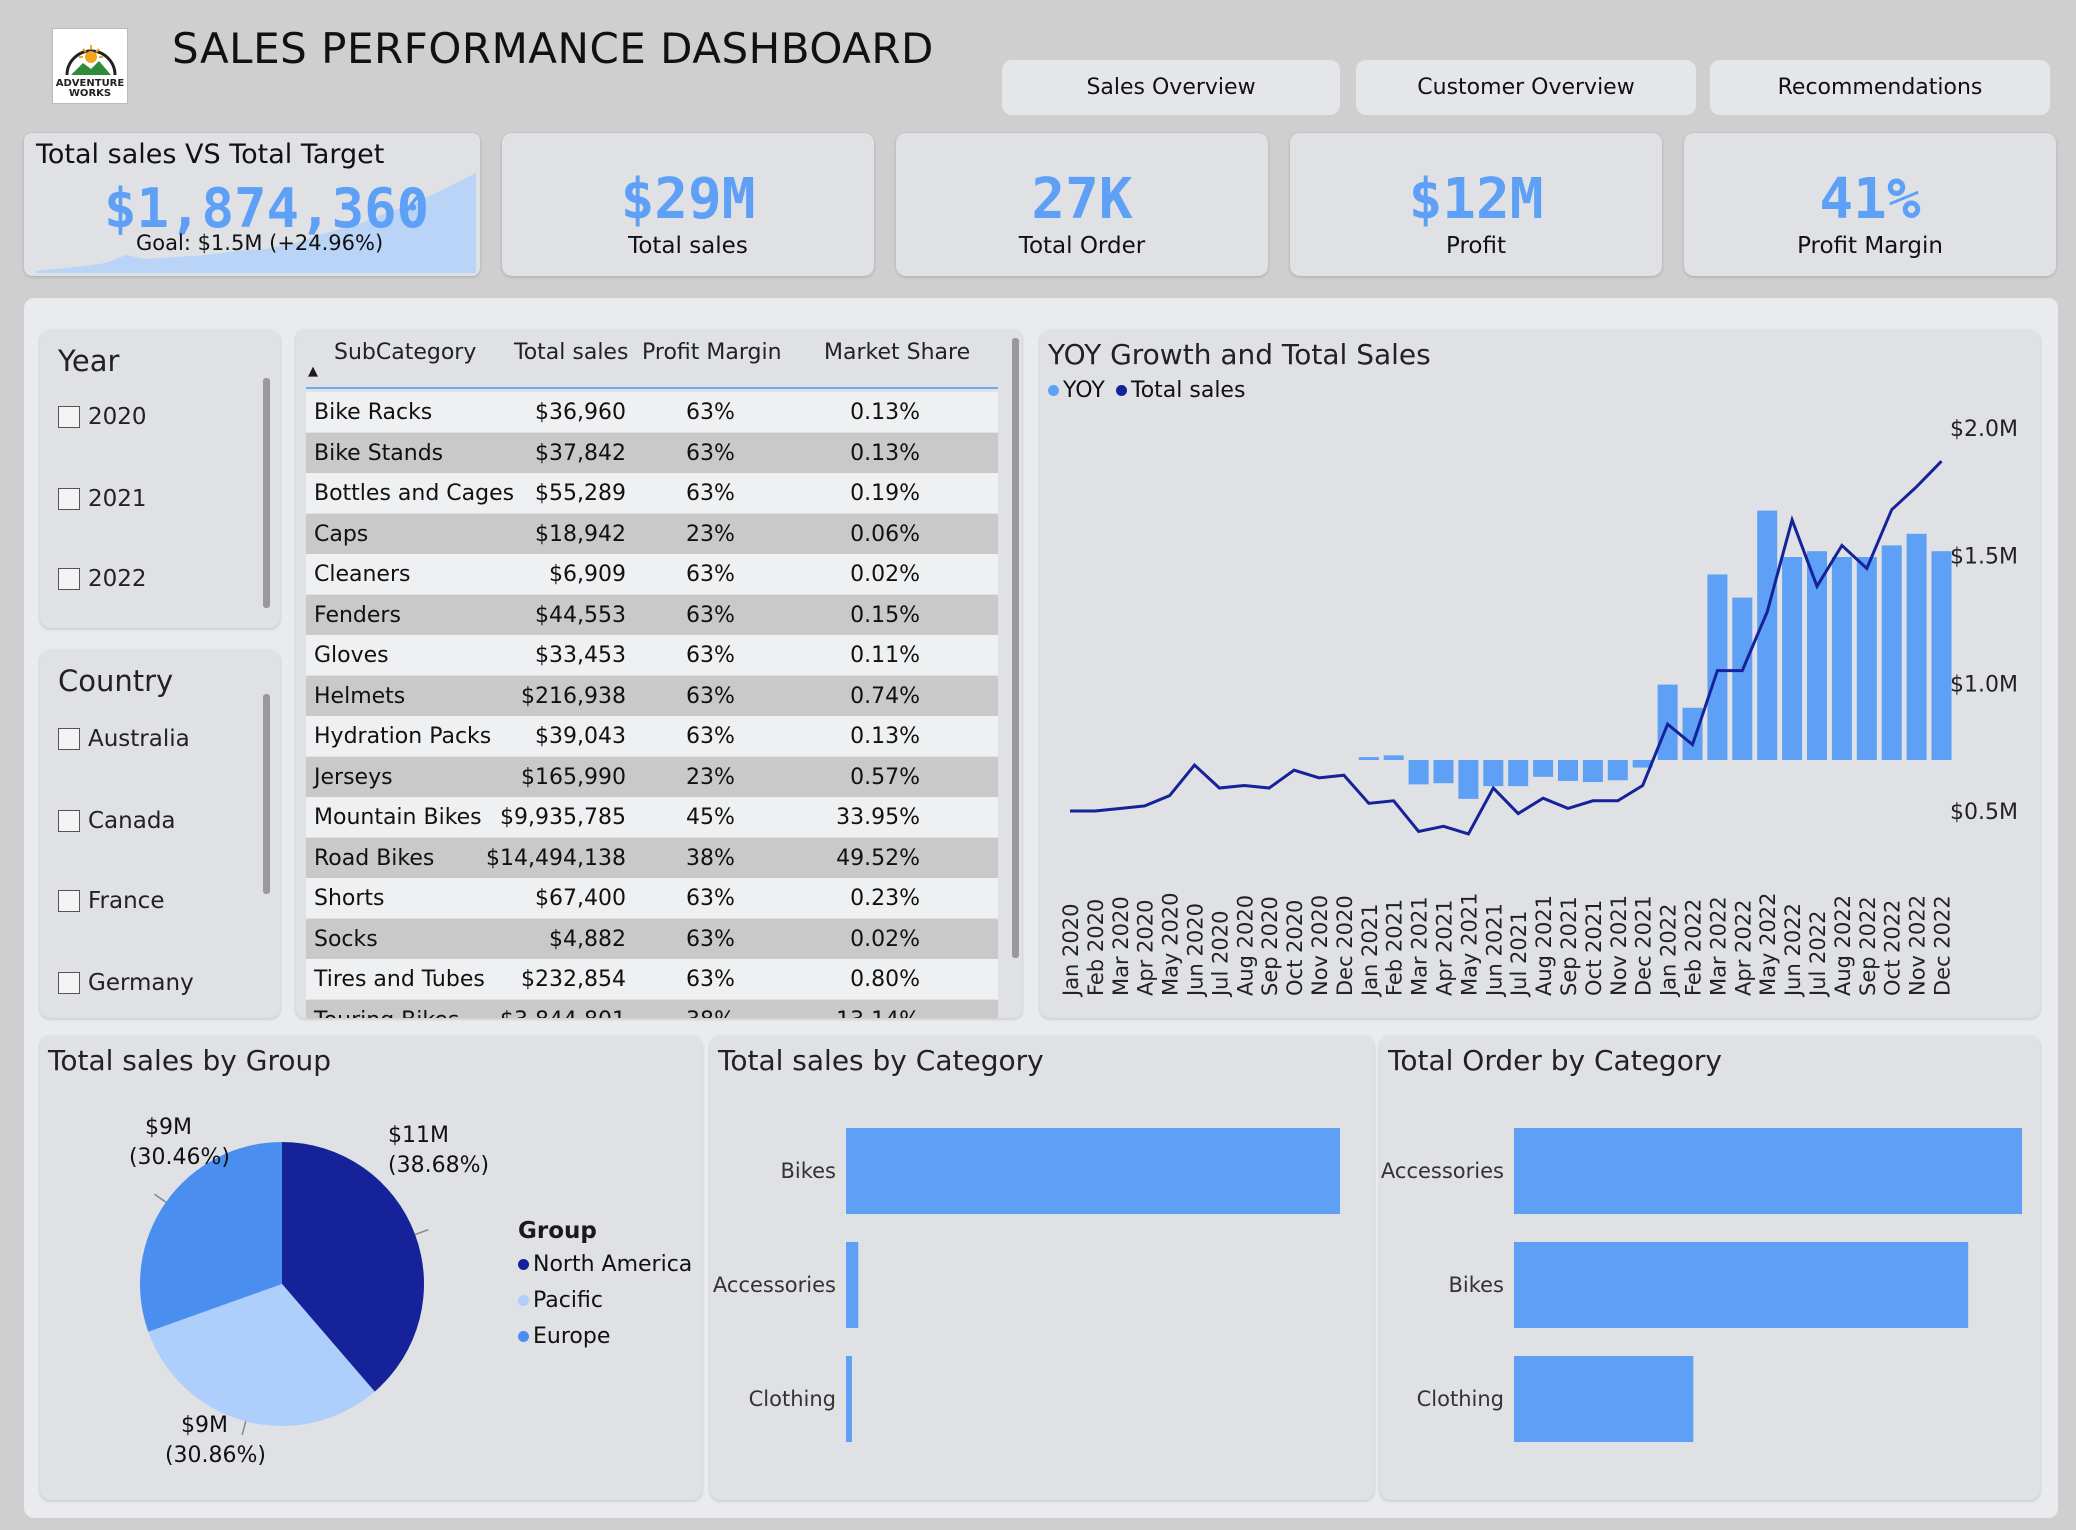  I want to click on column-header-total-sales: Total sales, so click(571, 352).